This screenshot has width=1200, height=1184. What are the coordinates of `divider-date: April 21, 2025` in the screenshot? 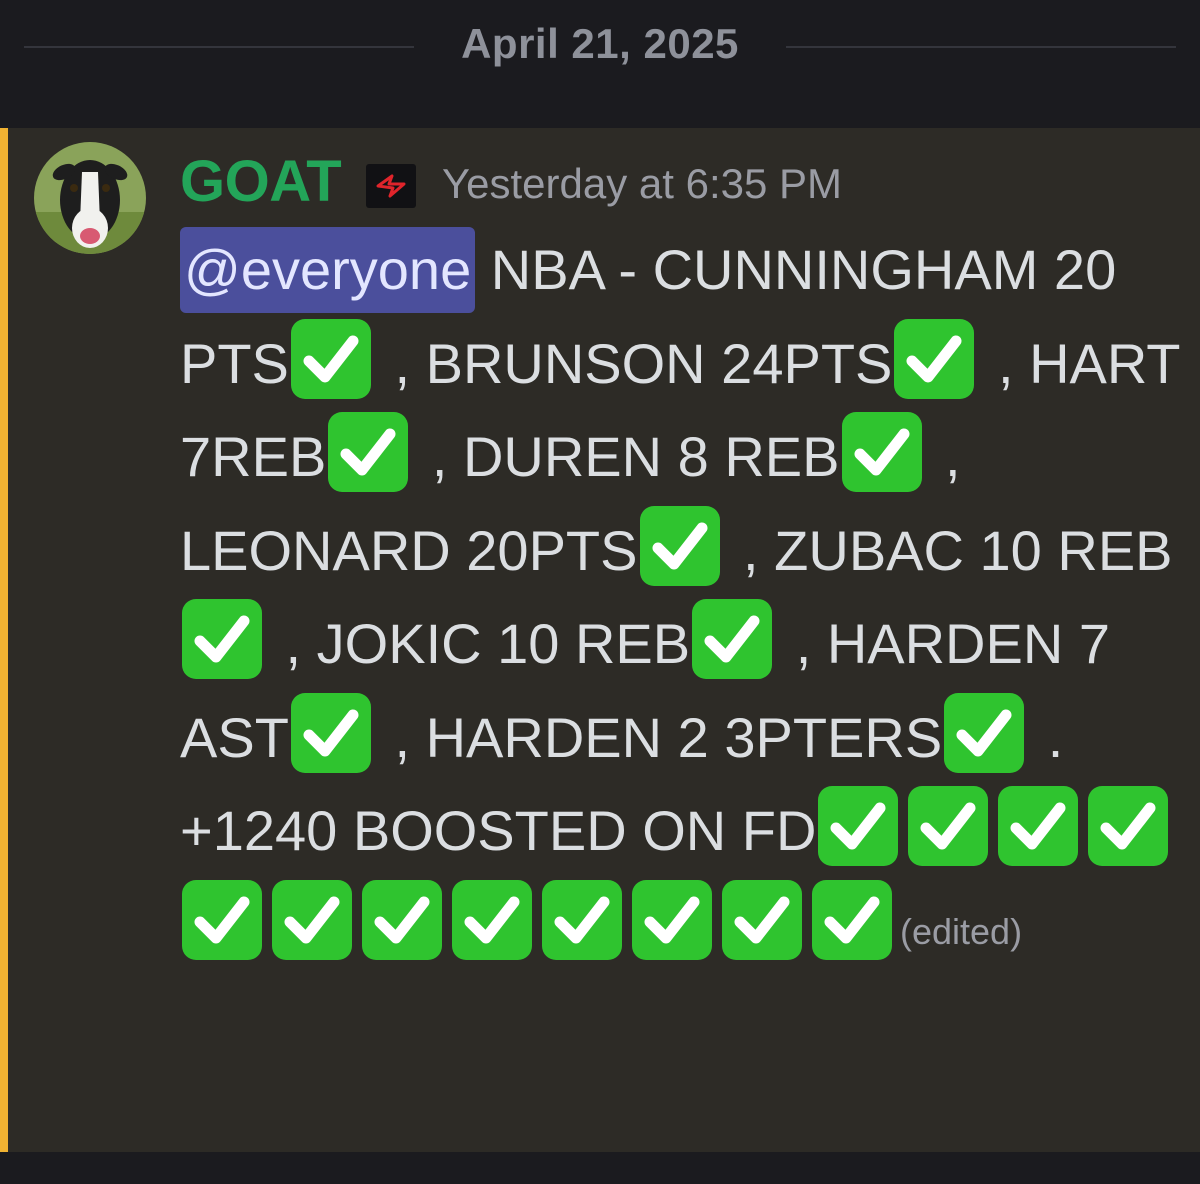 It's located at (600, 43).